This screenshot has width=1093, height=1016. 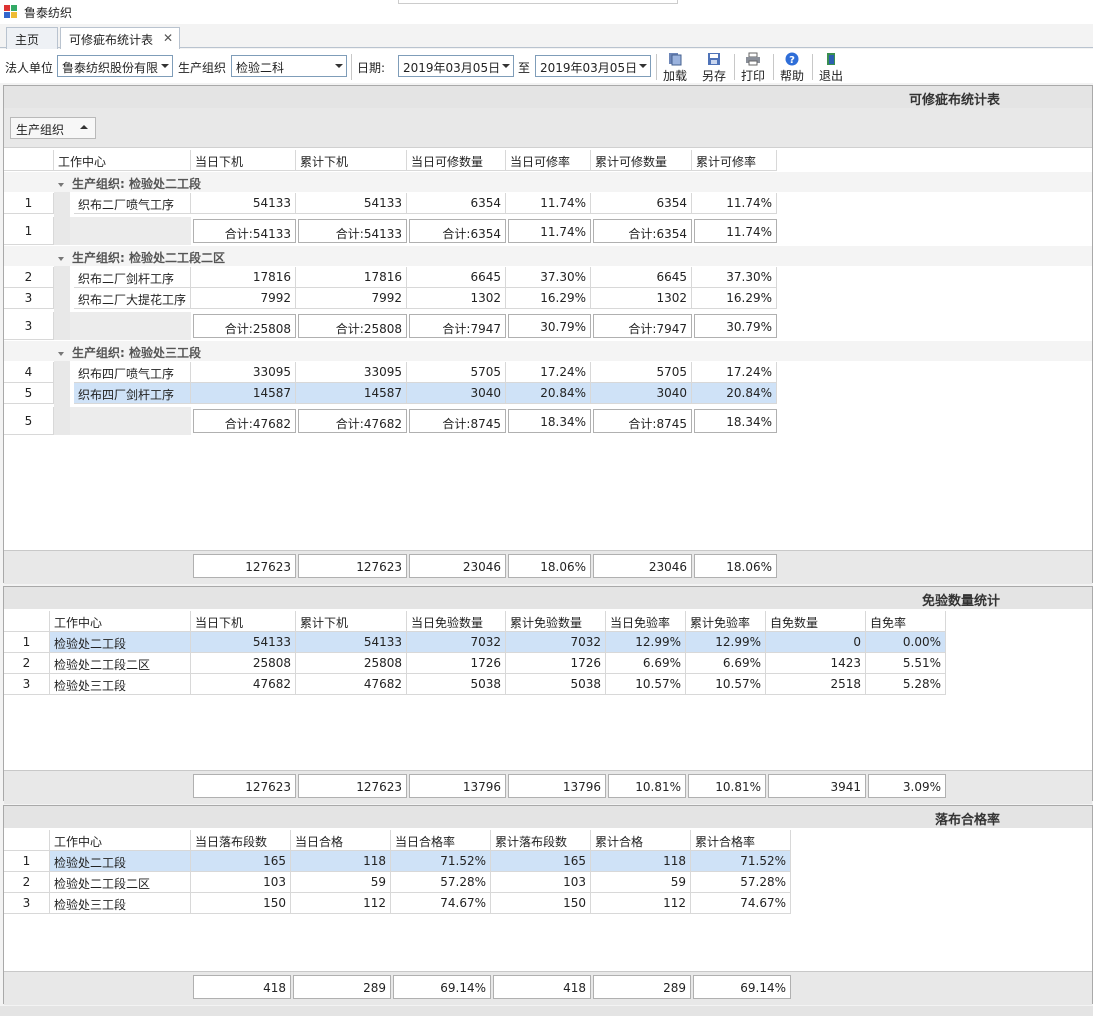 I want to click on column-header: 当日合格率, so click(x=441, y=840).